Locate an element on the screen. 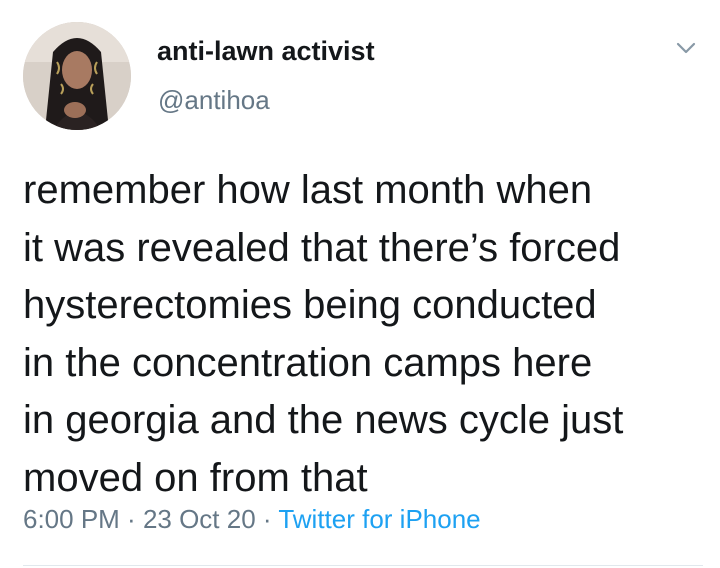  tweet-text-line: moved on from that is located at coordinates (195, 477).